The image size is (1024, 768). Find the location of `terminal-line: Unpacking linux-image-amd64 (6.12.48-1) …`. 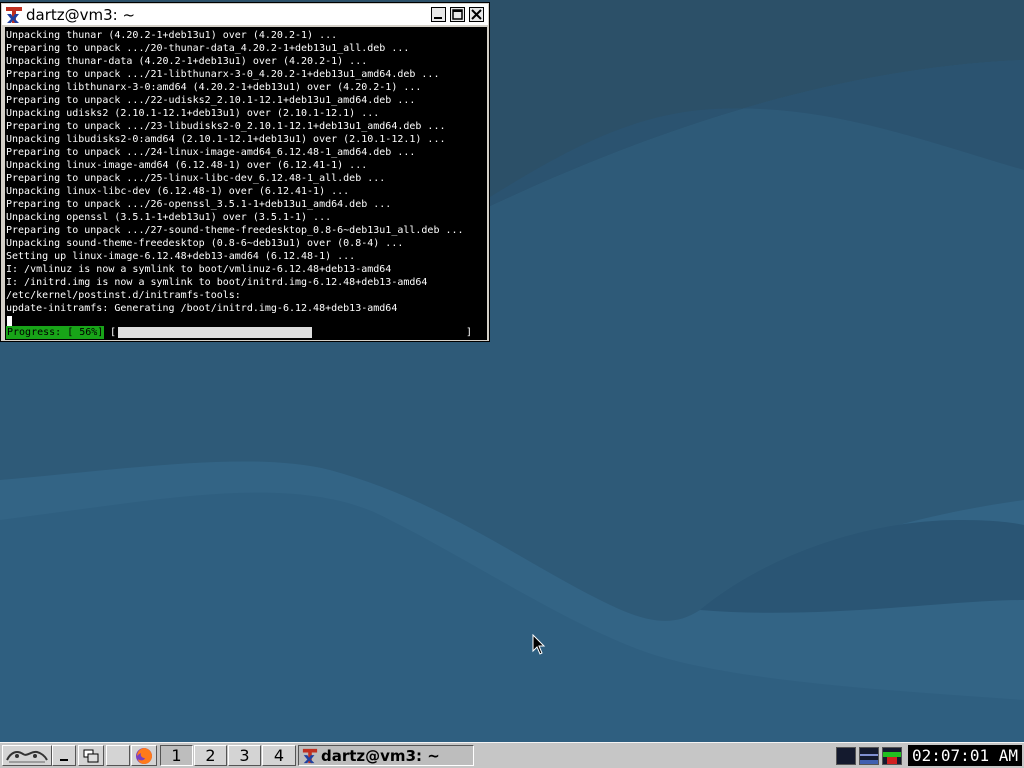

terminal-line: Unpacking linux-image-amd64 (6.12.48-1) … is located at coordinates (187, 165).